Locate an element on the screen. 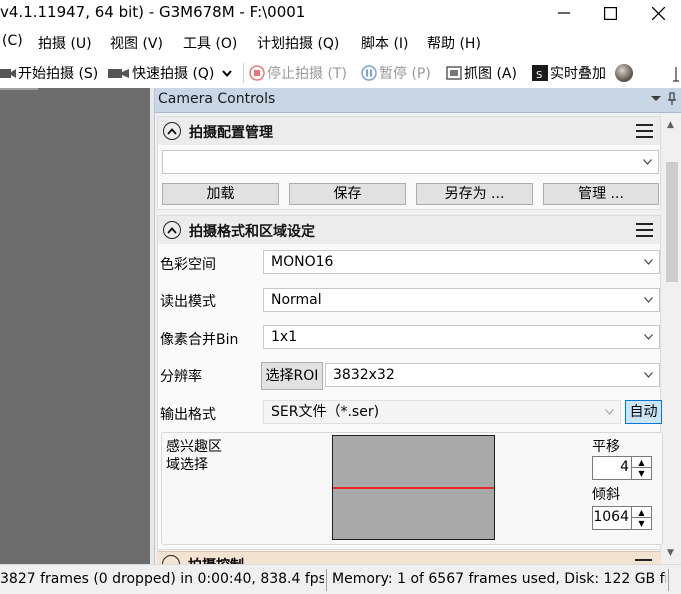 Image resolution: width=681 pixels, height=594 pixels. resolution-value: 3832x32 is located at coordinates (364, 375).